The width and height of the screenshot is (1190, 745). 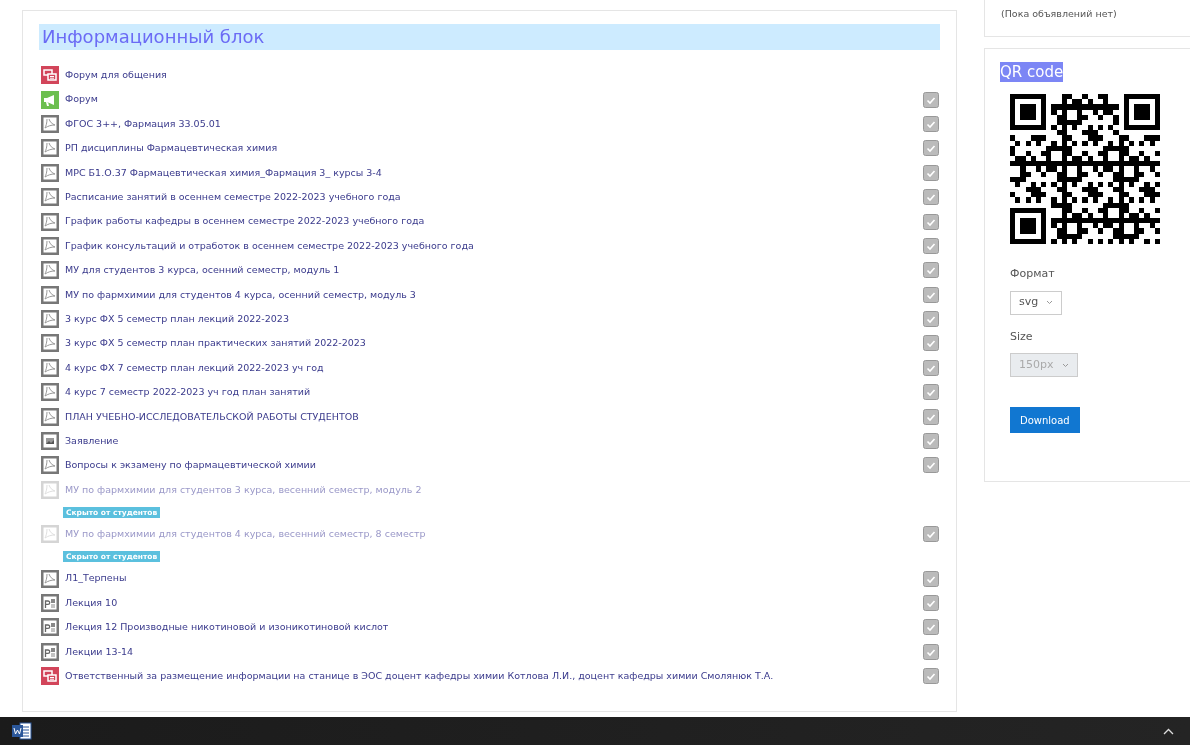 I want to click on activity-link: 4 курс 7 семестр 2022-2023 уч год план занятий, so click(x=188, y=392).